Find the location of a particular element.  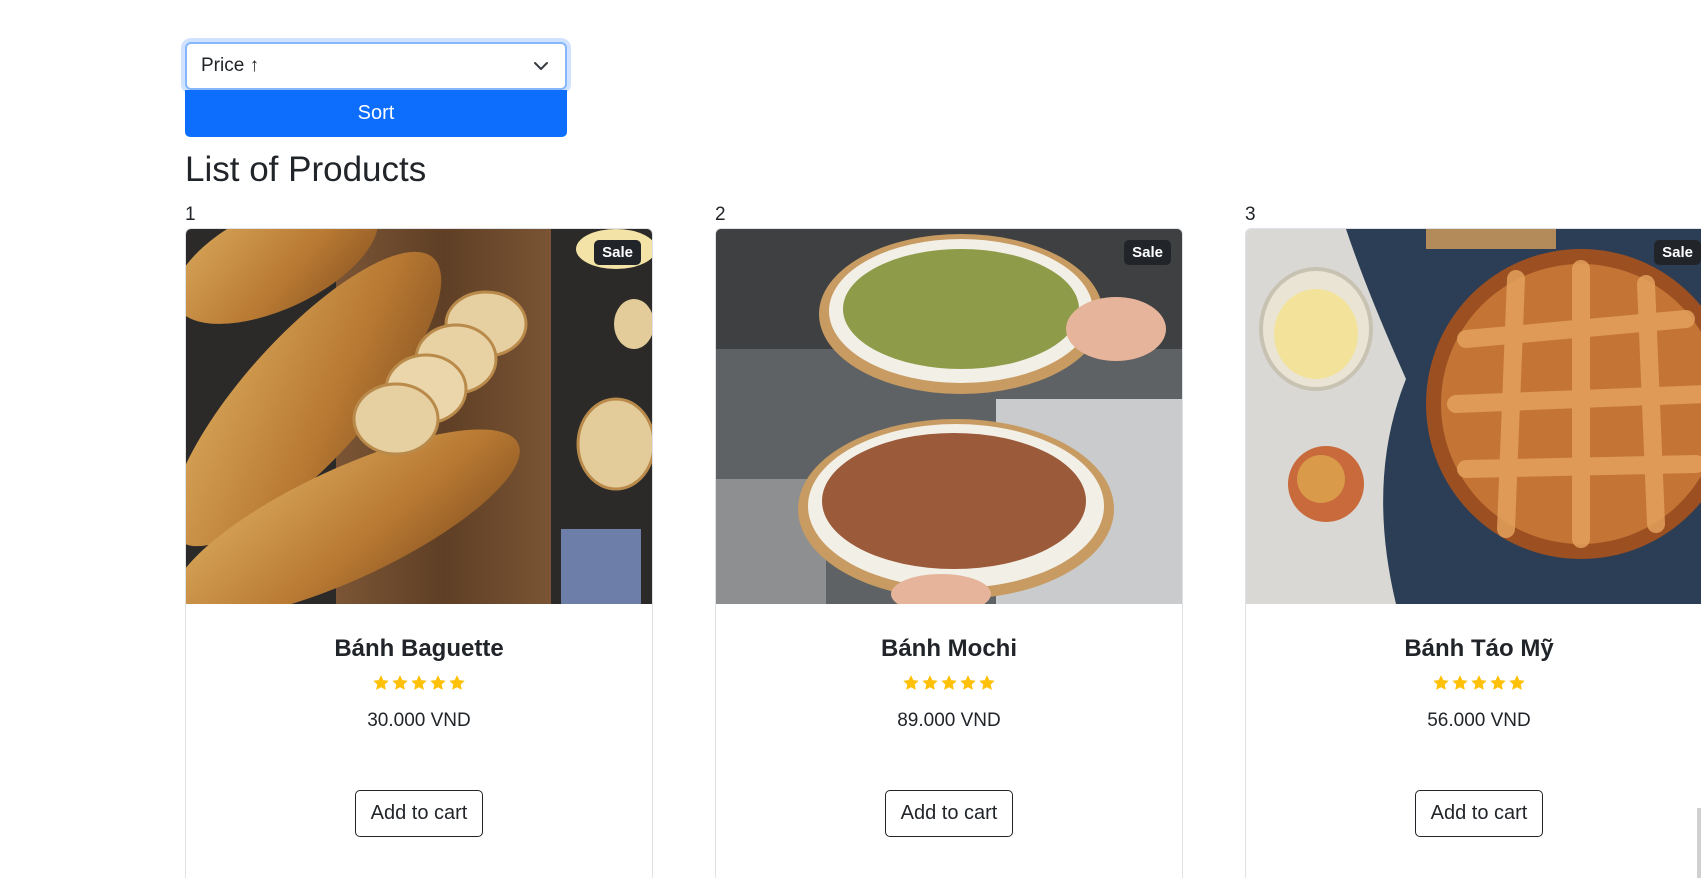

product-index: 3 is located at coordinates (1250, 214).